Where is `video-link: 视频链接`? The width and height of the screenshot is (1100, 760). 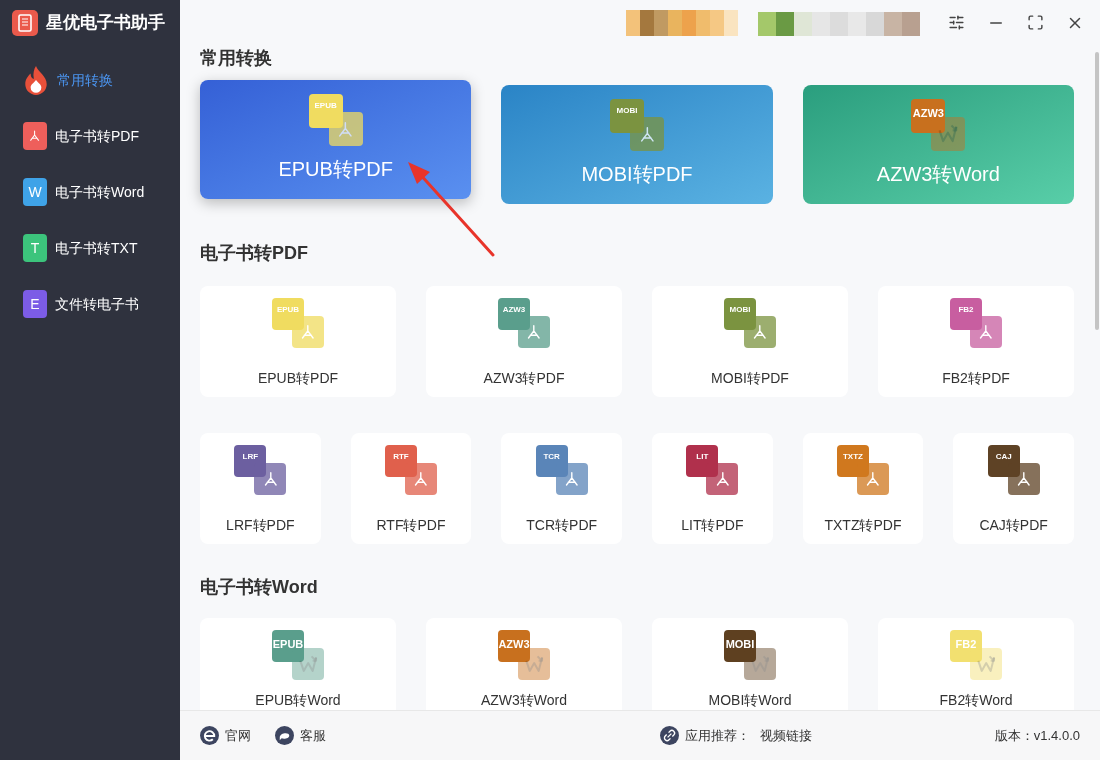
video-link: 视频链接 is located at coordinates (786, 735).